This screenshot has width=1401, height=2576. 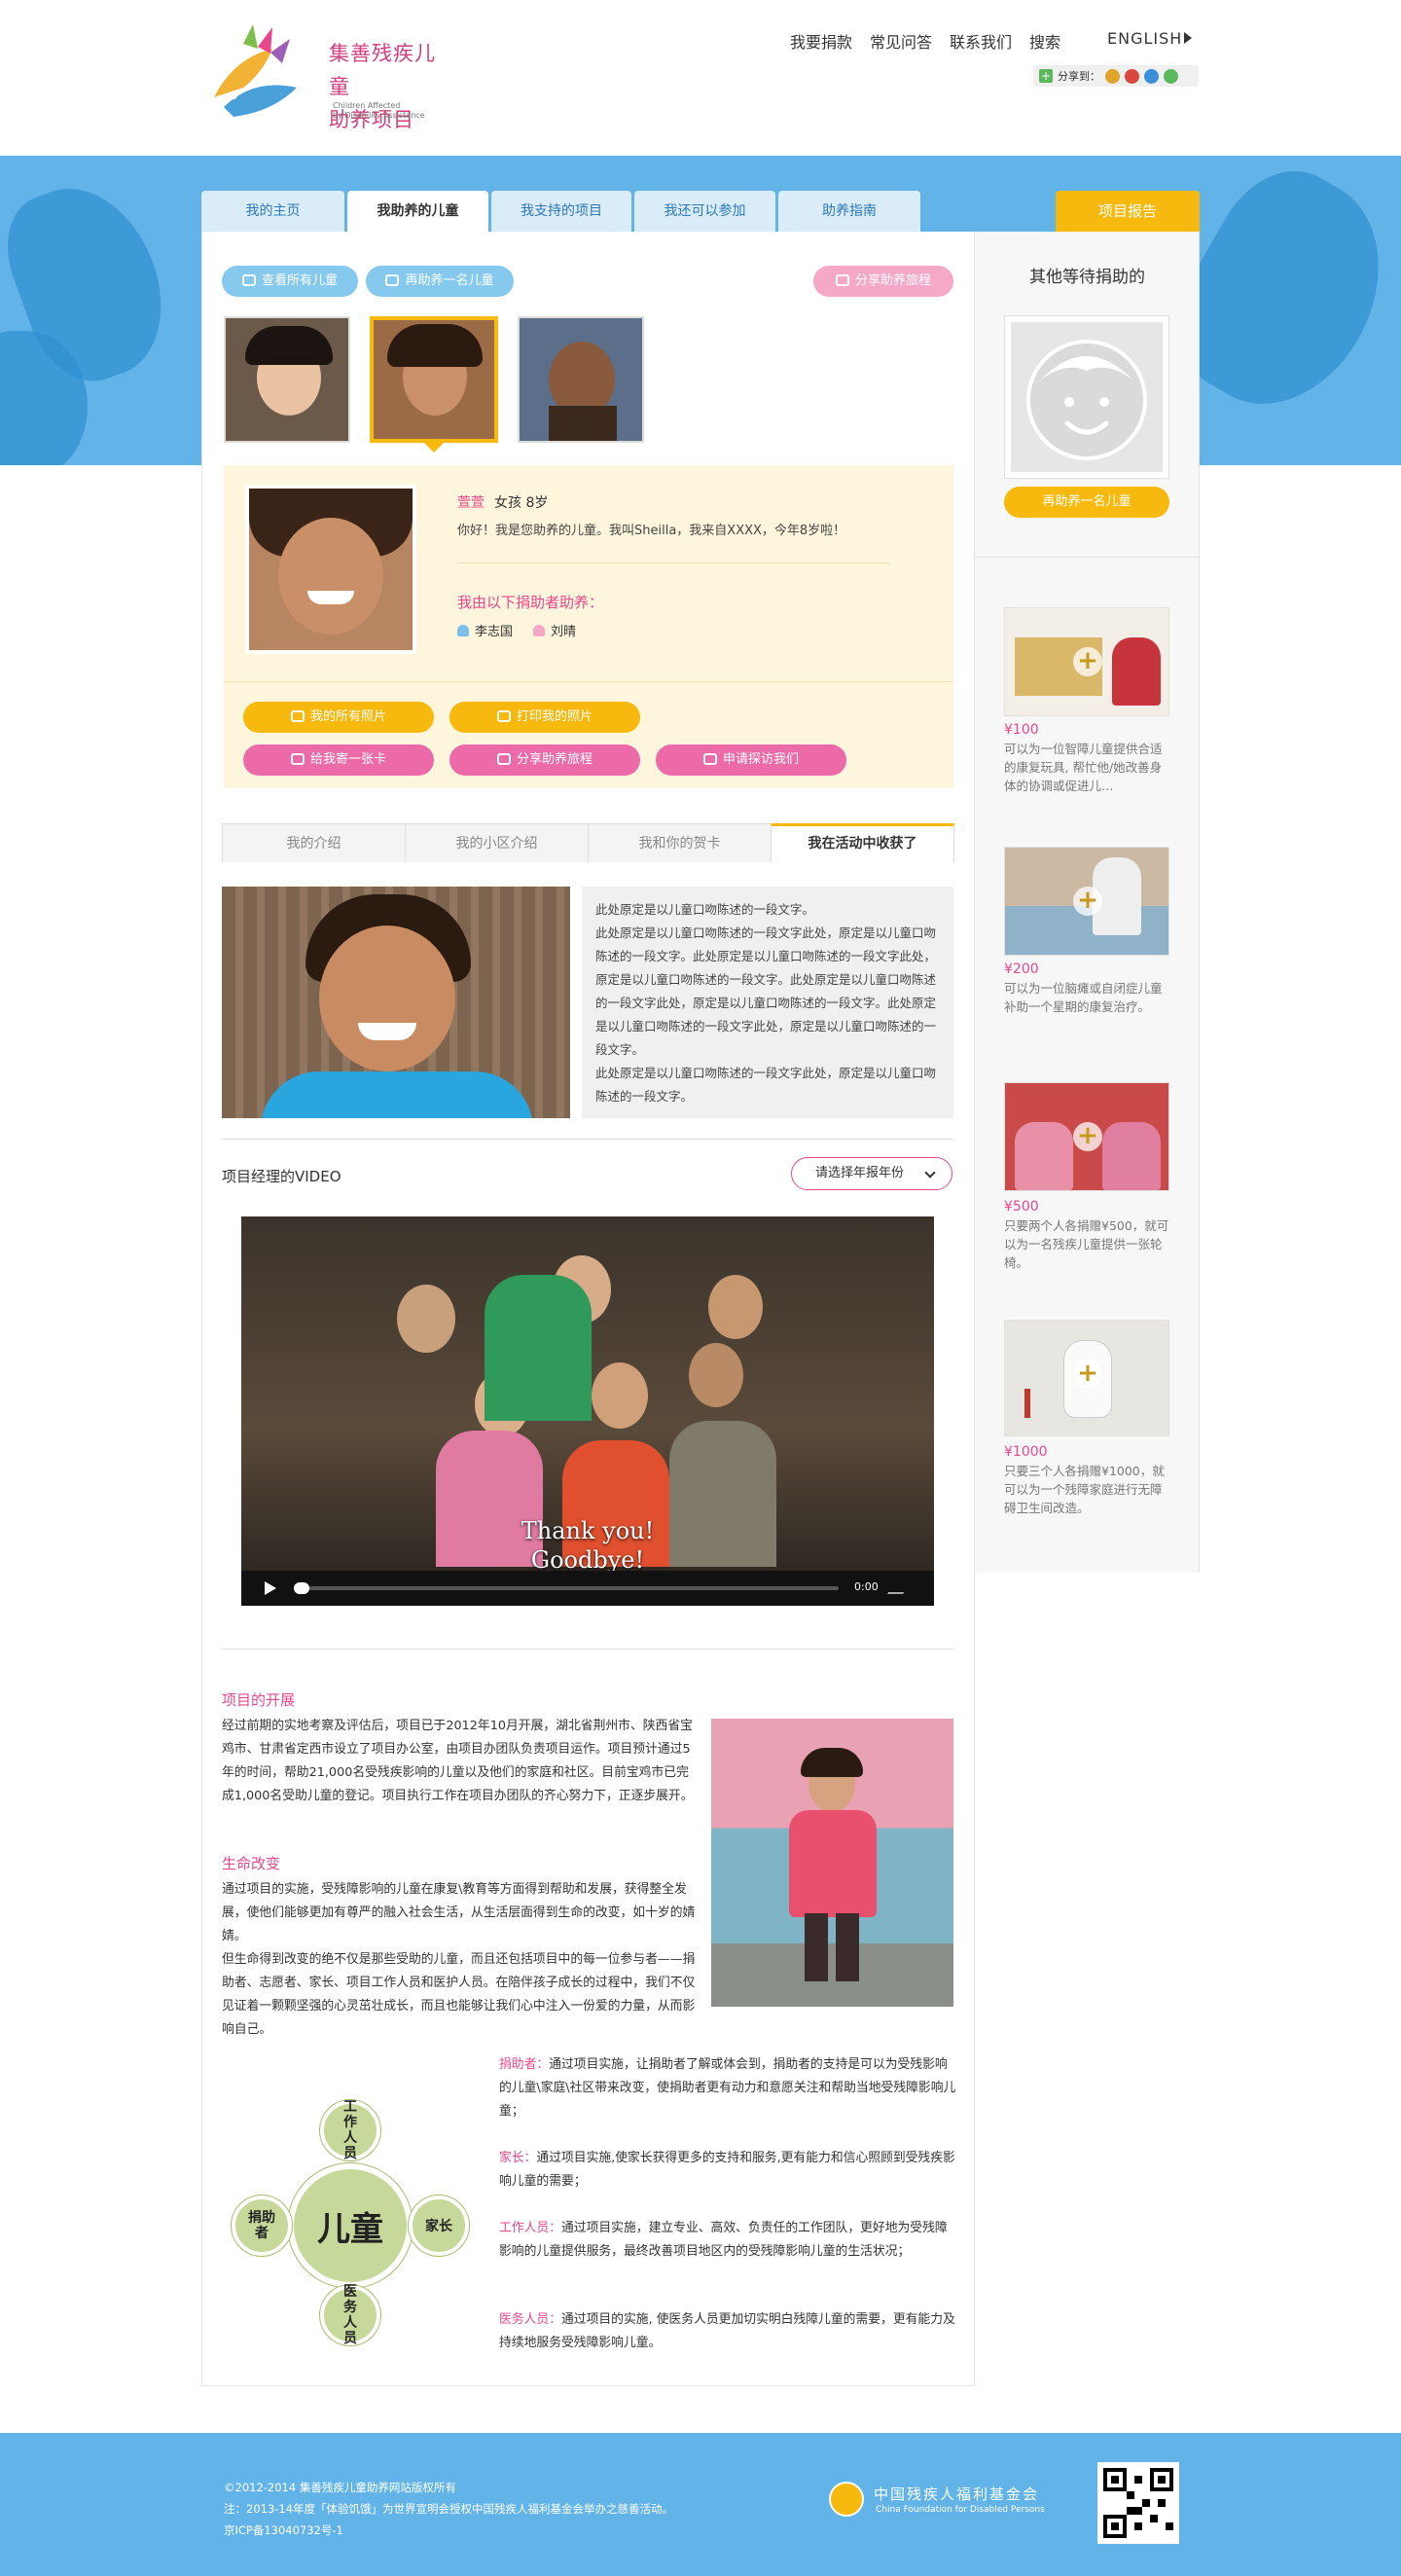 What do you see at coordinates (330, 569) in the screenshot?
I see `child-portrait` at bounding box center [330, 569].